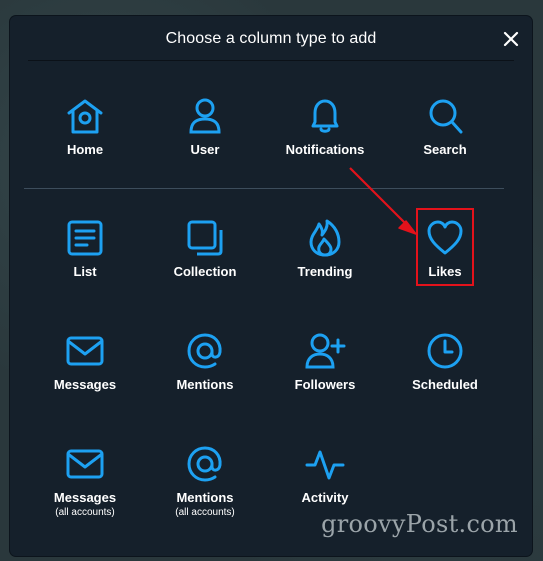  I want to click on column-option-list: List, so click(85, 265).